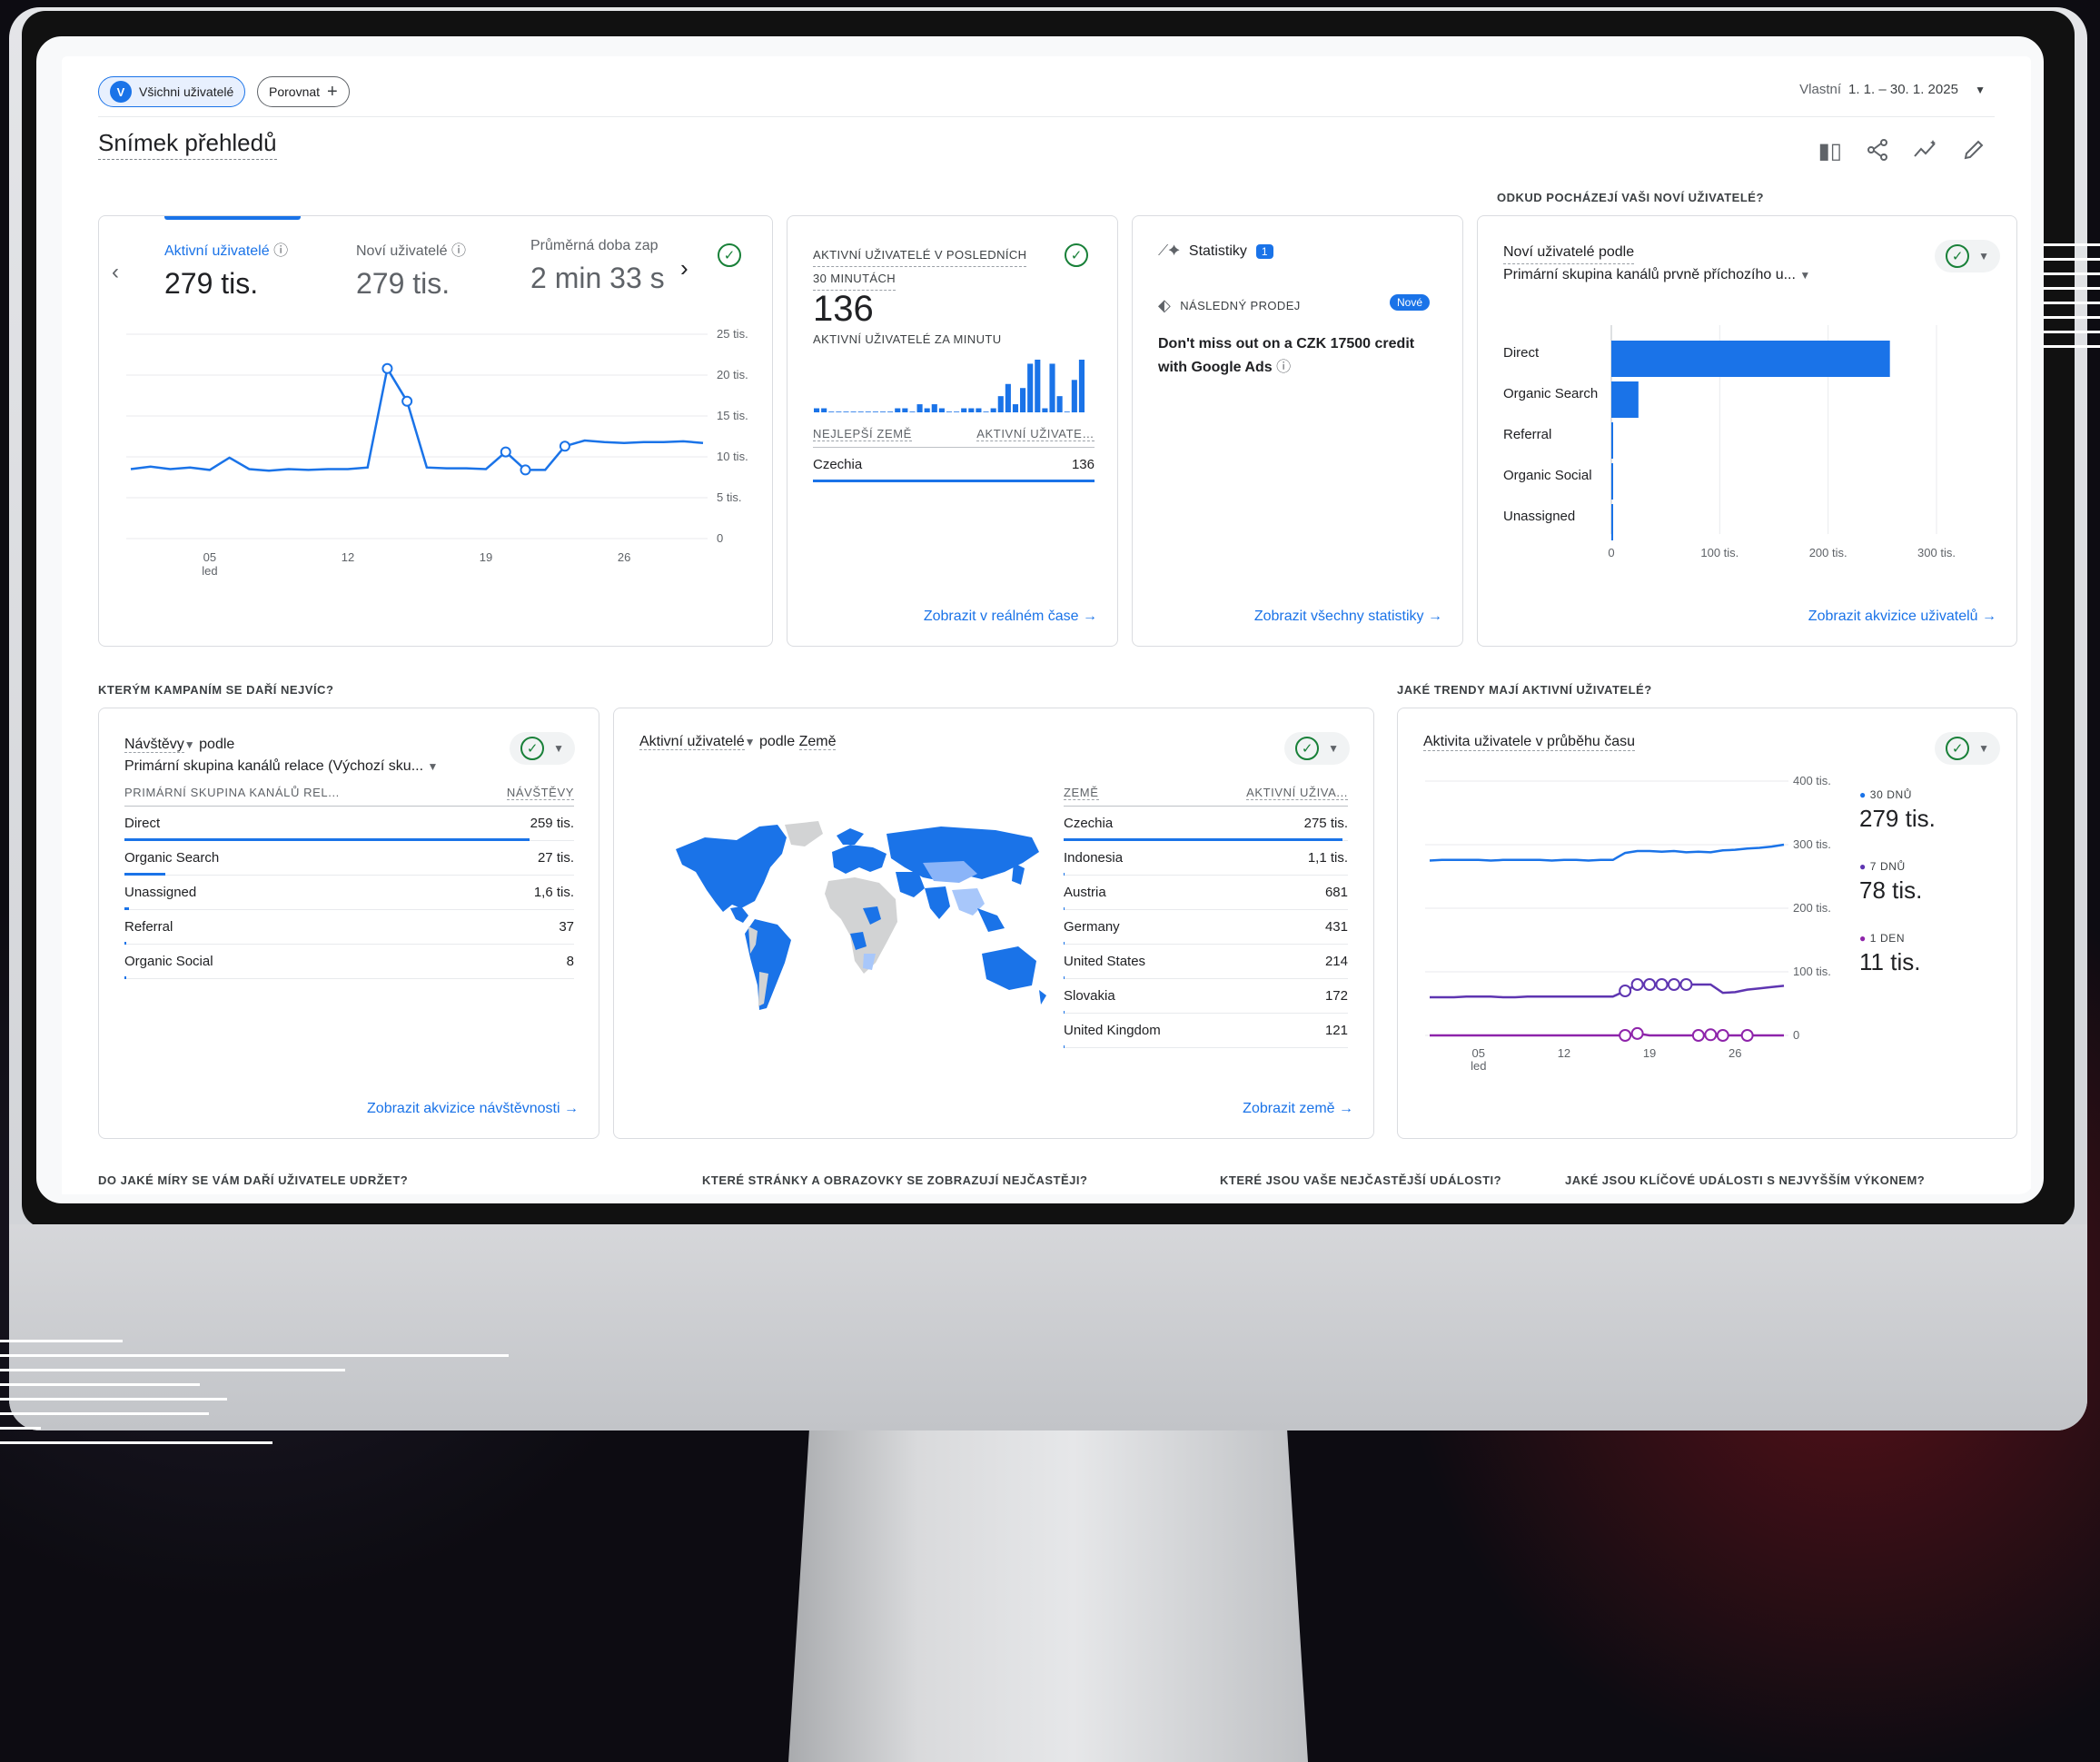  What do you see at coordinates (154, 745) in the screenshot?
I see `campaign-metric: Návštěvy` at bounding box center [154, 745].